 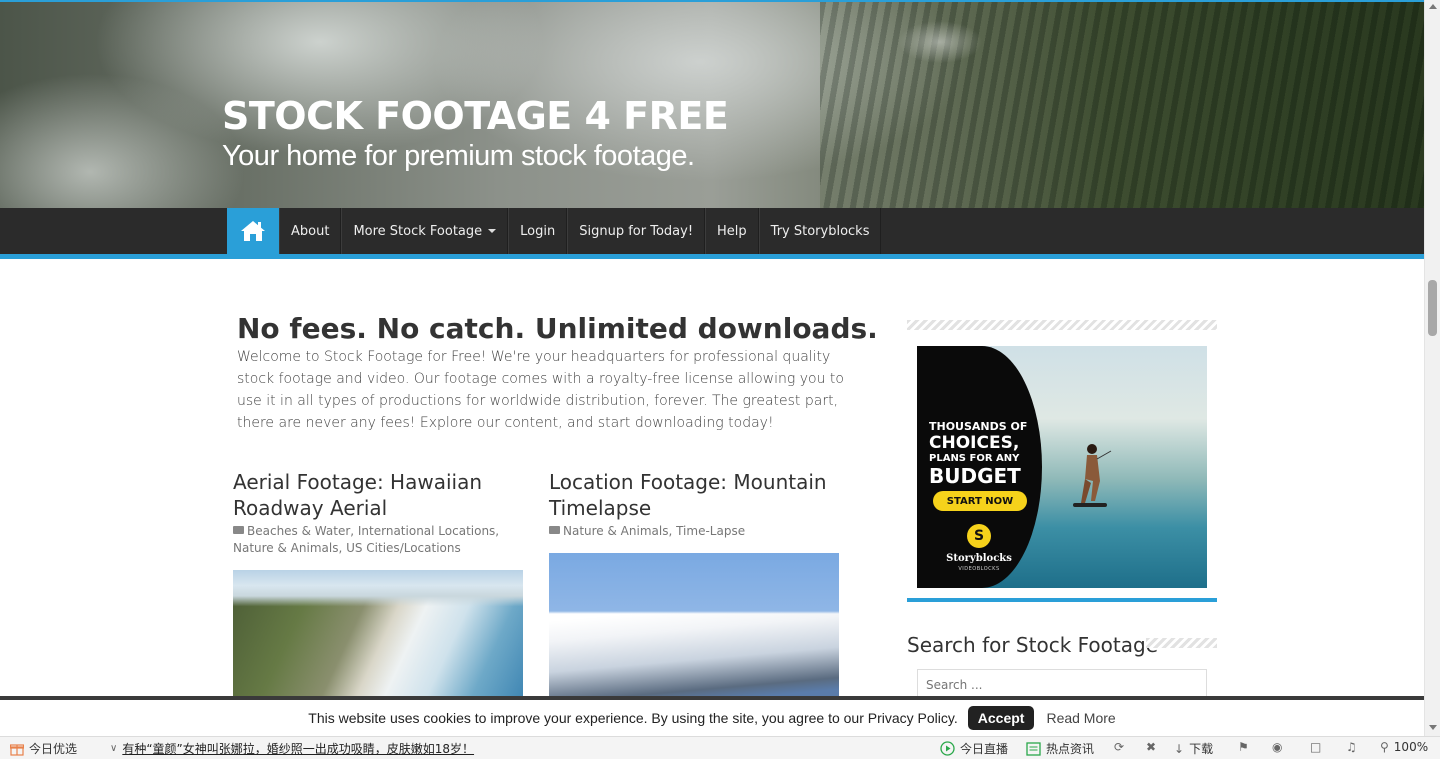 I want to click on nav-item-label: Help, so click(x=732, y=231).